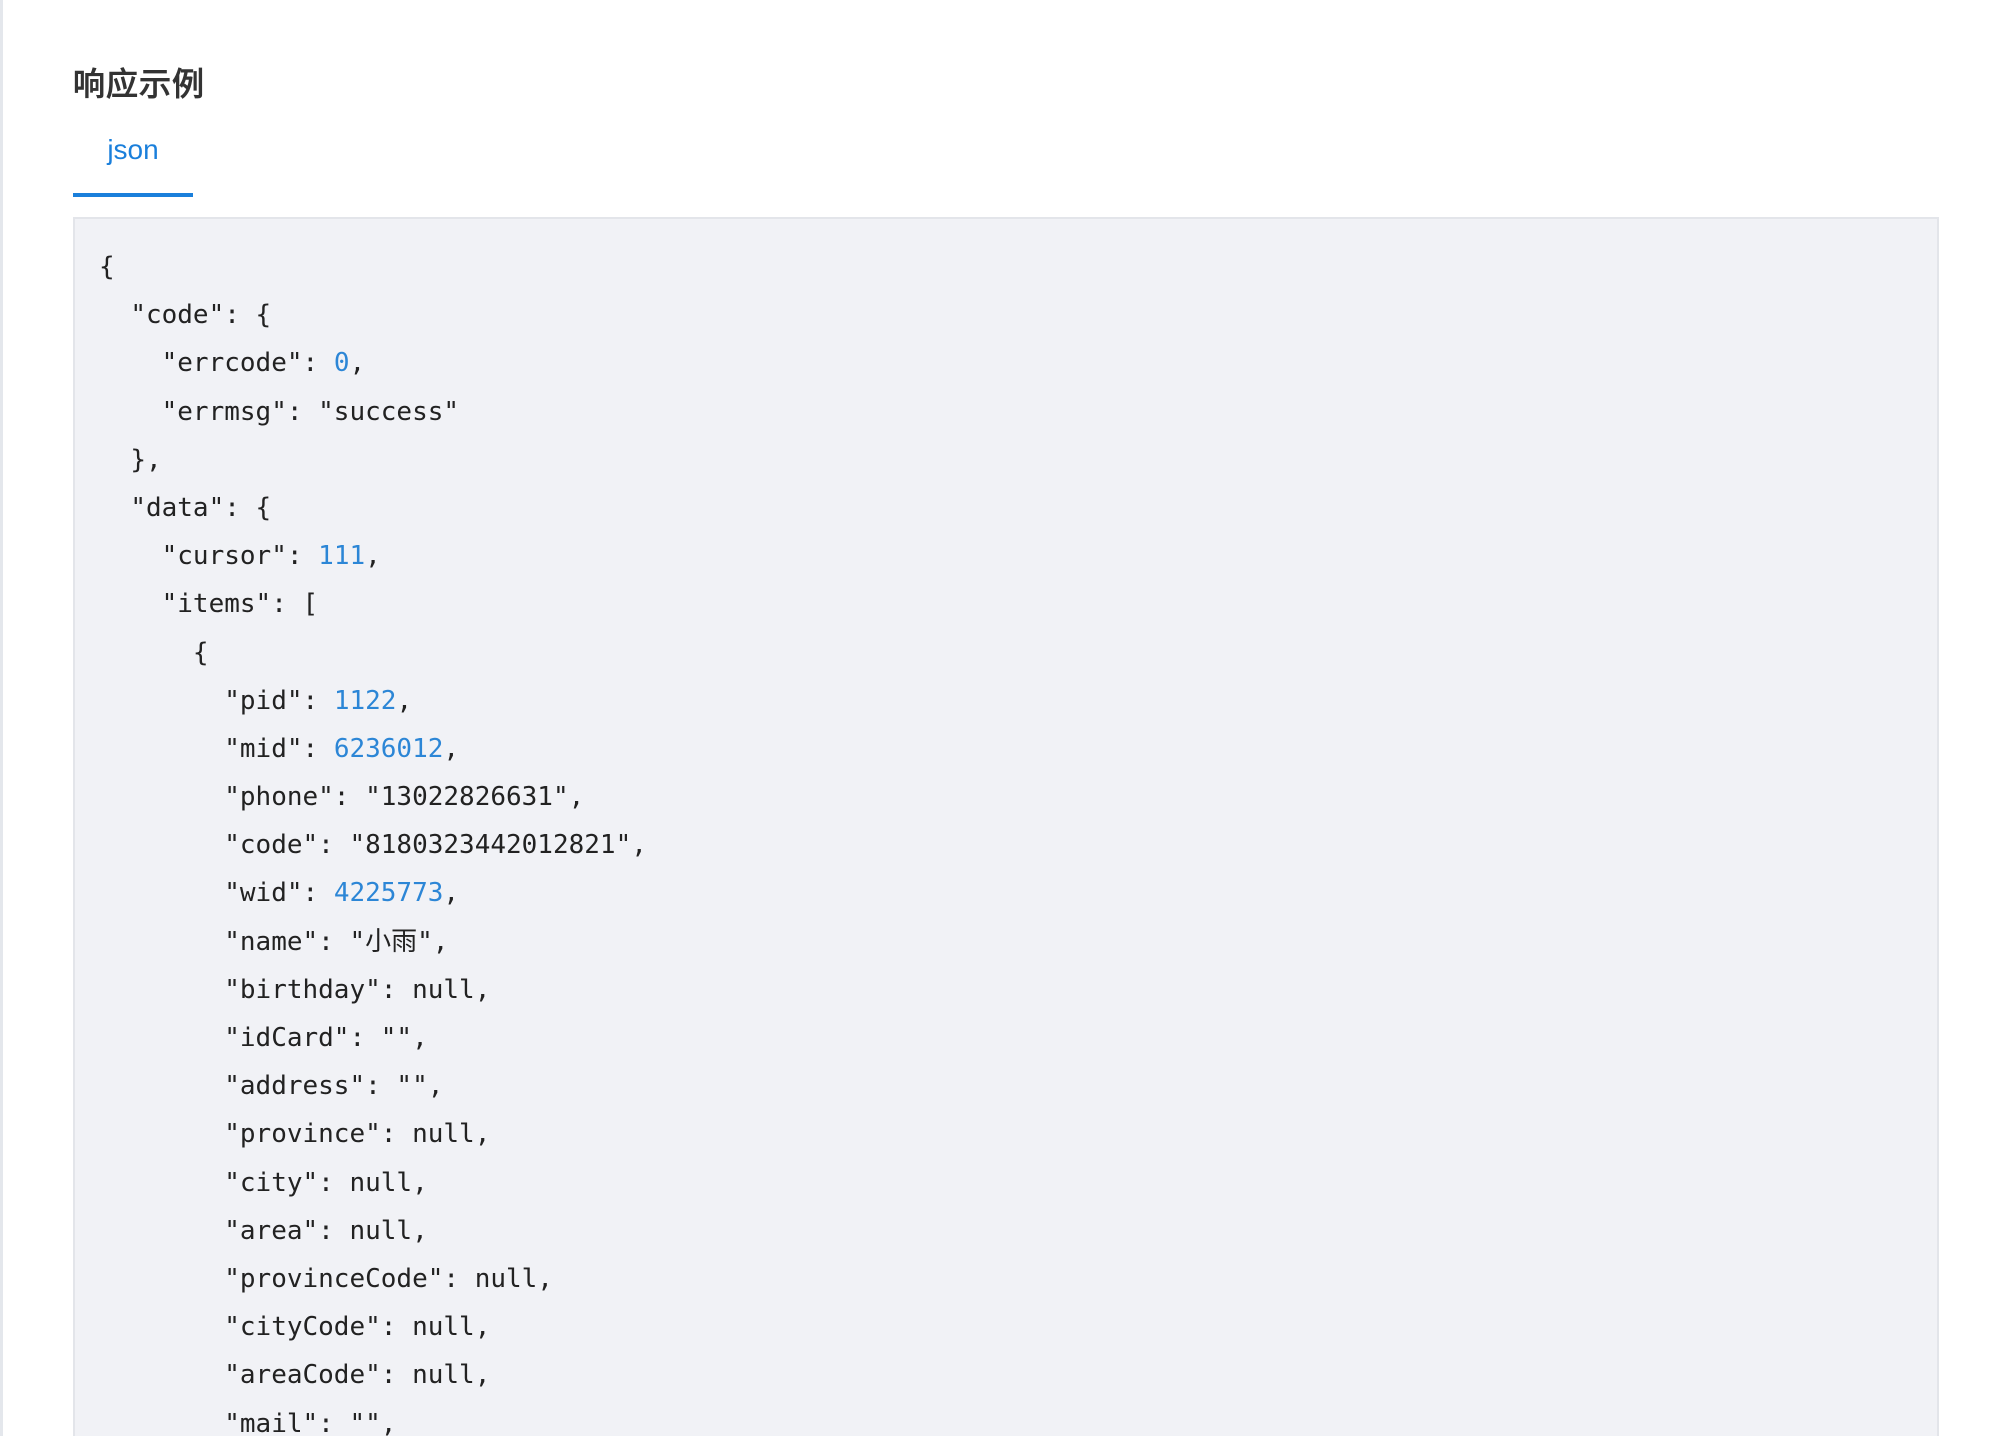 The height and width of the screenshot is (1436, 1996). What do you see at coordinates (279, 700) in the screenshot?
I see `code-text-token: "pid":` at bounding box center [279, 700].